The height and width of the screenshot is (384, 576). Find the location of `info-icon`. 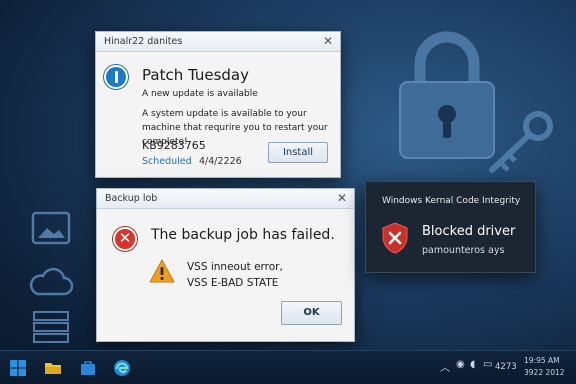

info-icon is located at coordinates (116, 77).